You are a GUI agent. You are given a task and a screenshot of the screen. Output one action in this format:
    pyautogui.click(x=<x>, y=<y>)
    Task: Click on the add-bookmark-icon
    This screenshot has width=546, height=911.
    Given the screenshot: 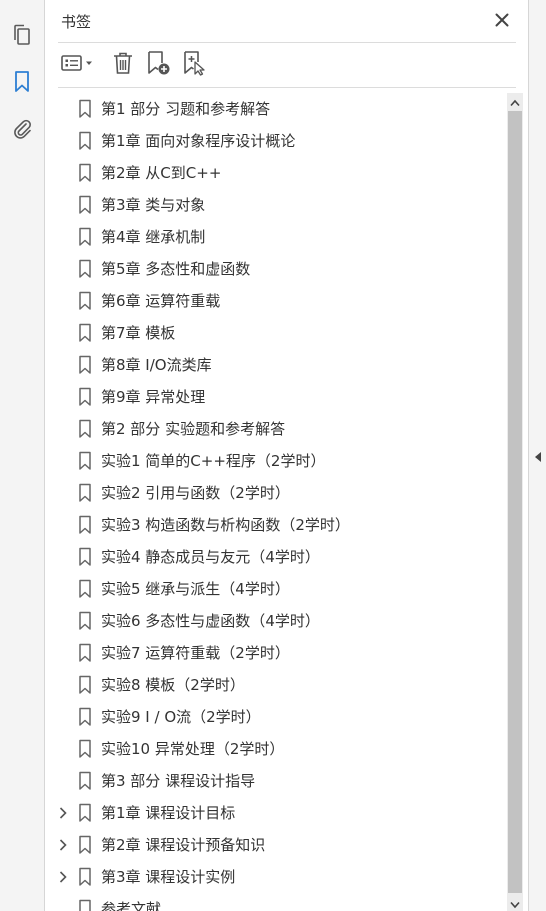 What is the action you would take?
    pyautogui.click(x=158, y=65)
    